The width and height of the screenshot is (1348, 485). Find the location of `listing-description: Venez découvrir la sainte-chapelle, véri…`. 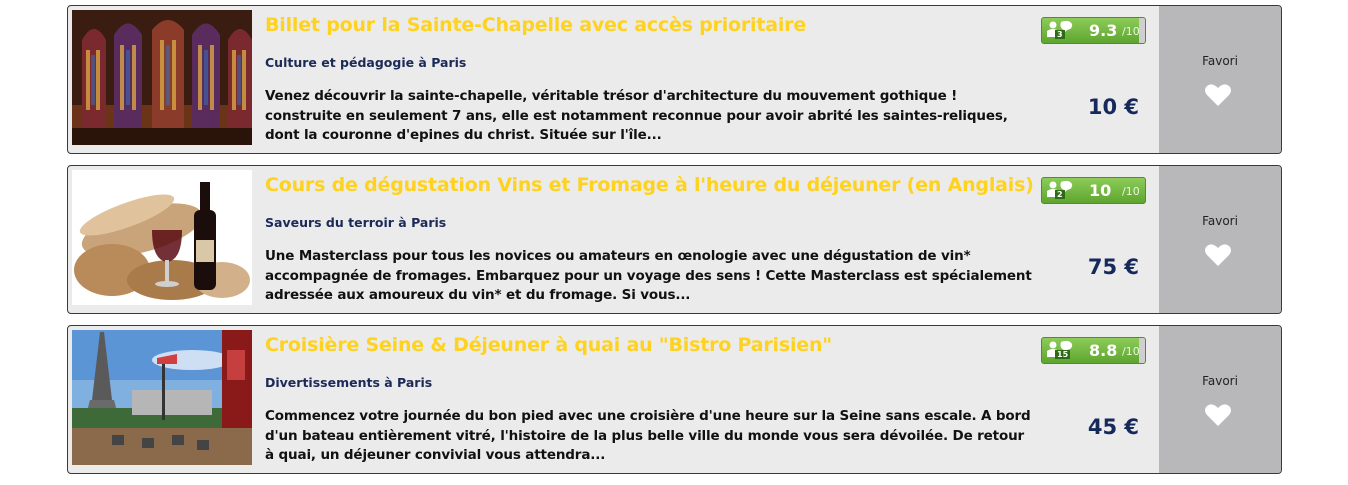

listing-description: Venez découvrir la sainte-chapelle, véri… is located at coordinates (636, 115).